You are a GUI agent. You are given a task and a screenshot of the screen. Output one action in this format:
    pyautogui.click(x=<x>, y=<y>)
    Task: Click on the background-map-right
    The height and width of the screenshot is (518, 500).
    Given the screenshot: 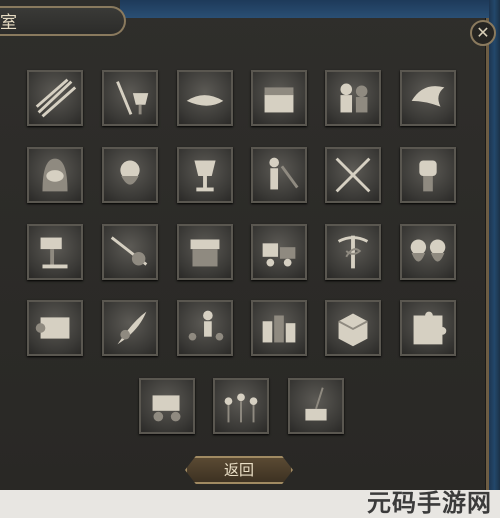 What is the action you would take?
    pyautogui.click(x=494, y=245)
    